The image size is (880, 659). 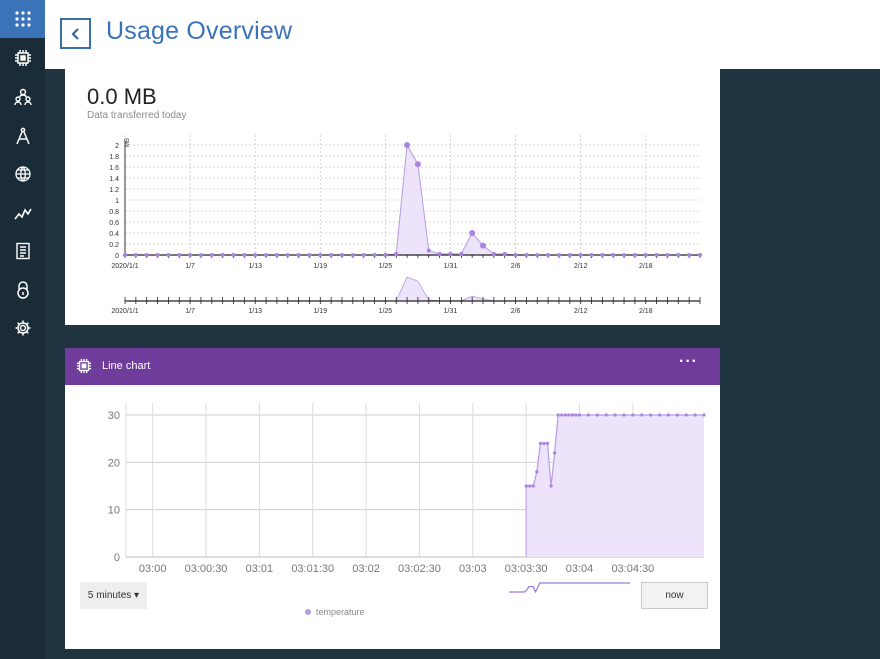 What do you see at coordinates (190, 311) in the screenshot?
I see `navigator-tick-label: 1/7` at bounding box center [190, 311].